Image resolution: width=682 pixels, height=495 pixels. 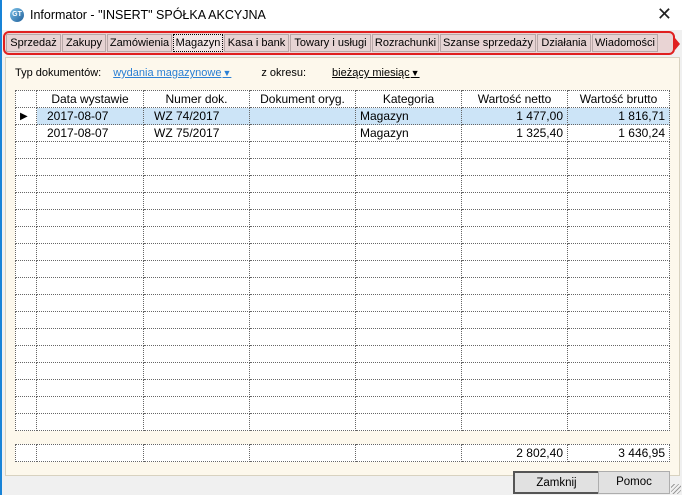 I want to click on cell-number: WZ 75/2017, so click(x=196, y=133).